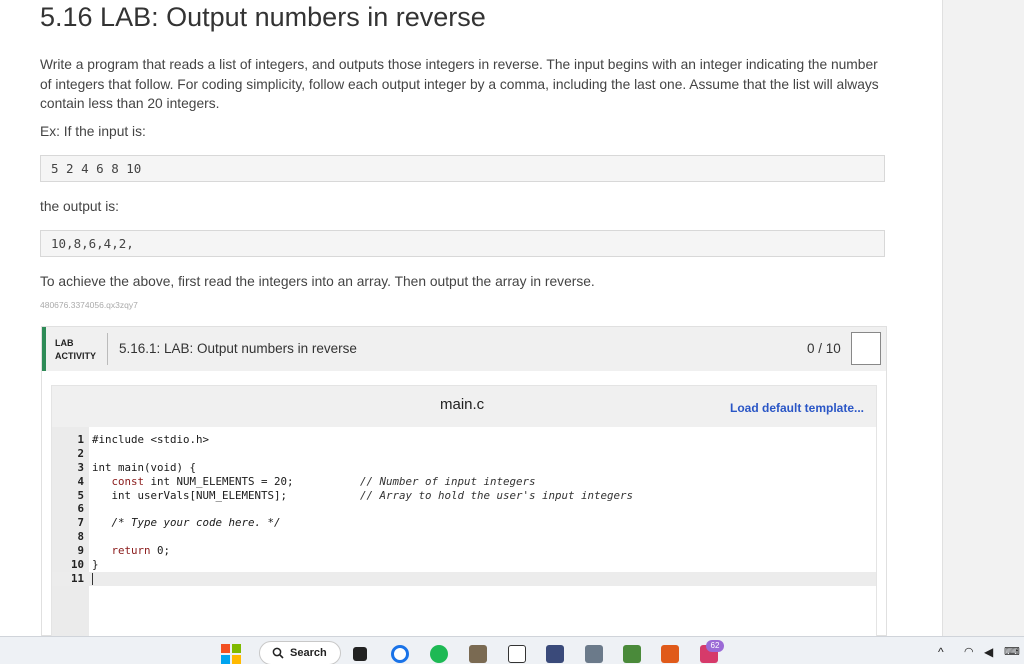 Image resolution: width=1024 pixels, height=664 pixels. What do you see at coordinates (190, 495) in the screenshot?
I see `line-code: int userVals[NUM_ELEMENTS];` at bounding box center [190, 495].